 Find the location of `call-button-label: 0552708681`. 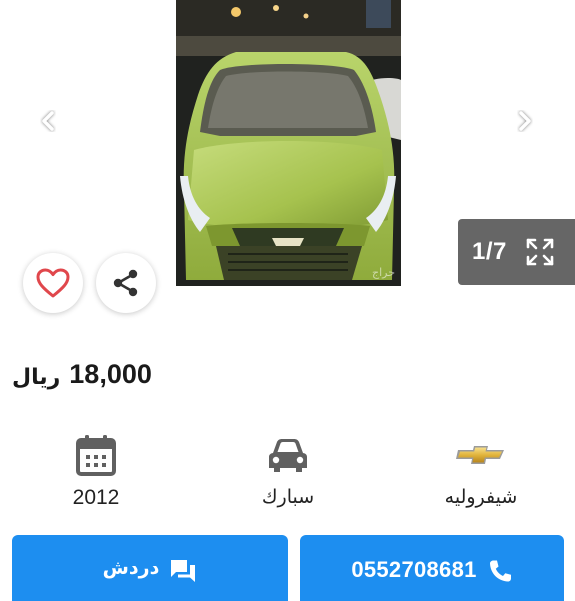

call-button-label: 0552708681 is located at coordinates (414, 569).